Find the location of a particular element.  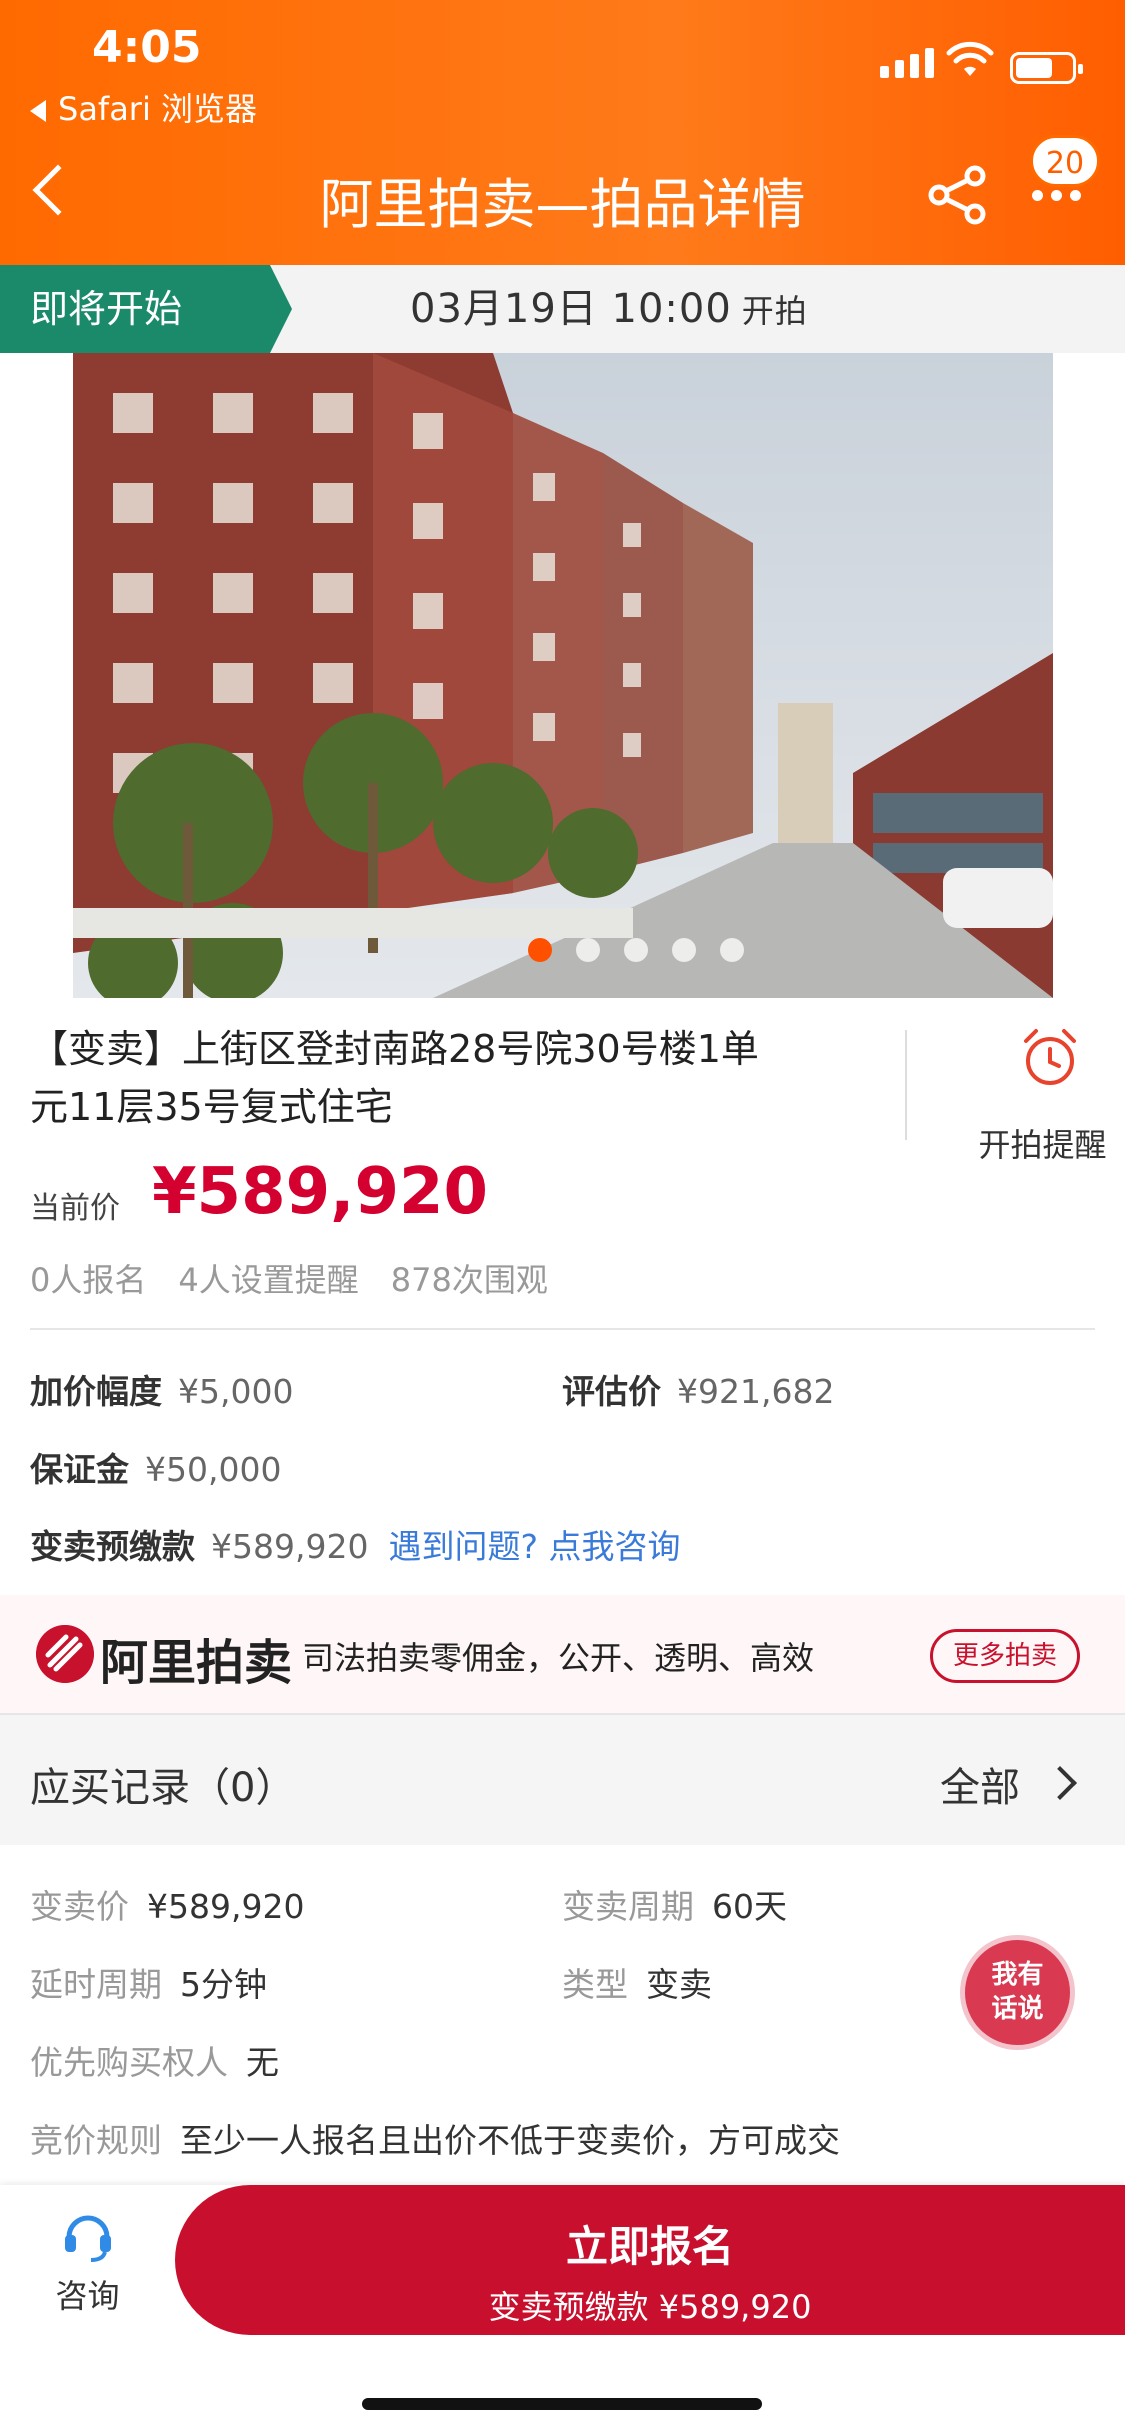

appraisal-value: ¥921,682 is located at coordinates (756, 1391).